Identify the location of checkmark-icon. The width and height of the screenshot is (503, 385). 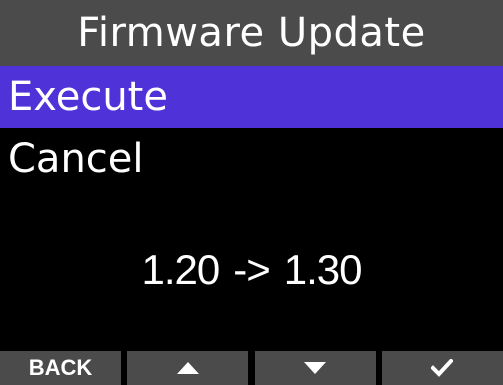
(442, 368).